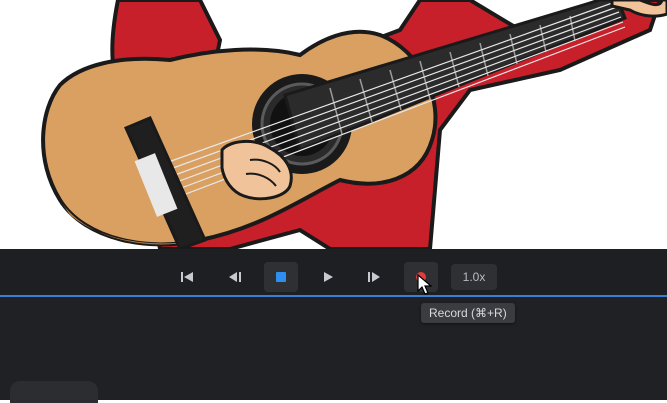  I want to click on play-button, so click(328, 277).